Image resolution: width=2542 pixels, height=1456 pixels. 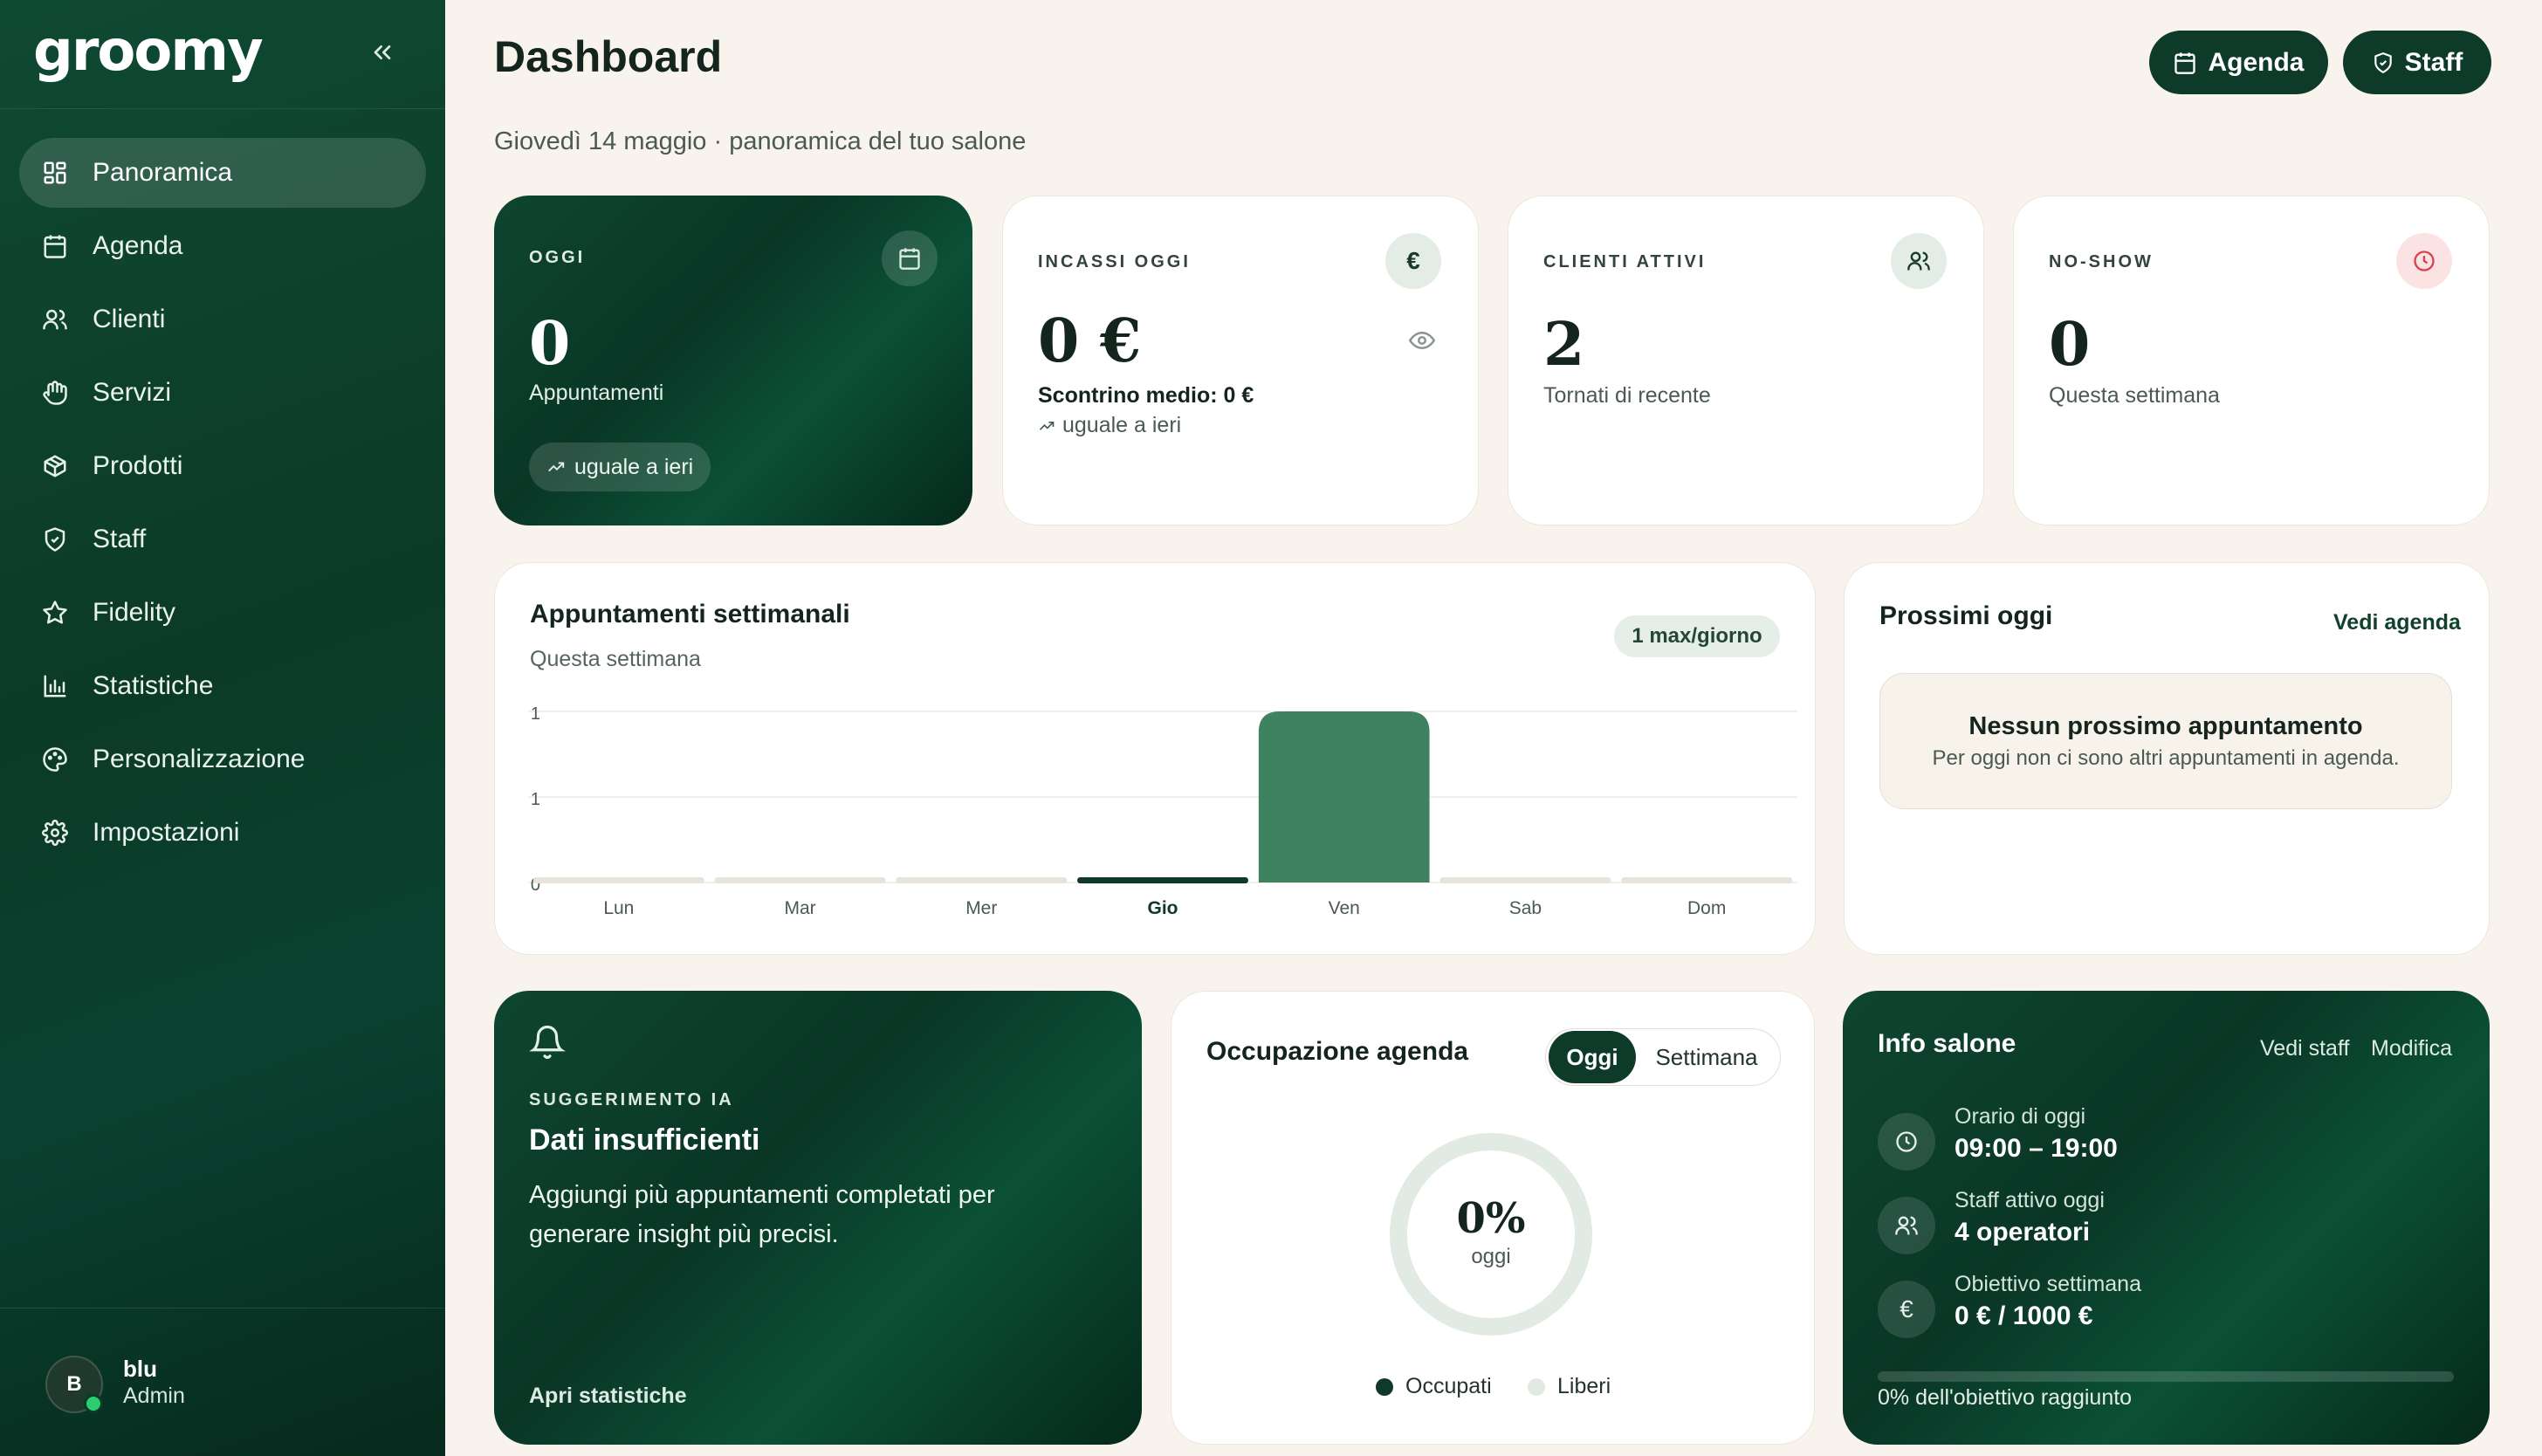 What do you see at coordinates (608, 1396) in the screenshot?
I see `open-statistics-link: Apri statistiche` at bounding box center [608, 1396].